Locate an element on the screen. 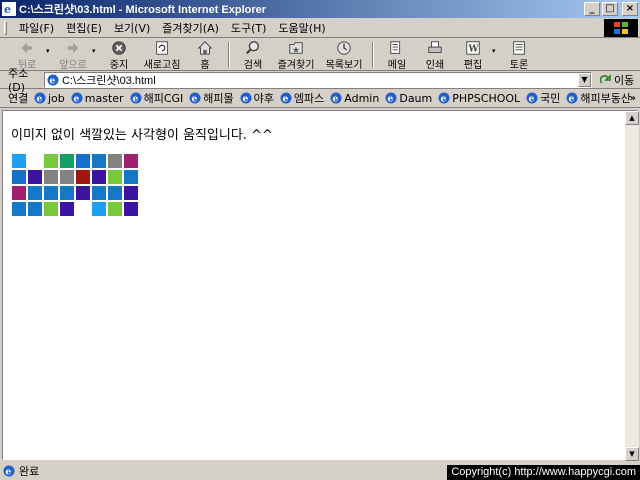 The height and width of the screenshot is (480, 640). edit-button: W 편집 is located at coordinates (473, 55).